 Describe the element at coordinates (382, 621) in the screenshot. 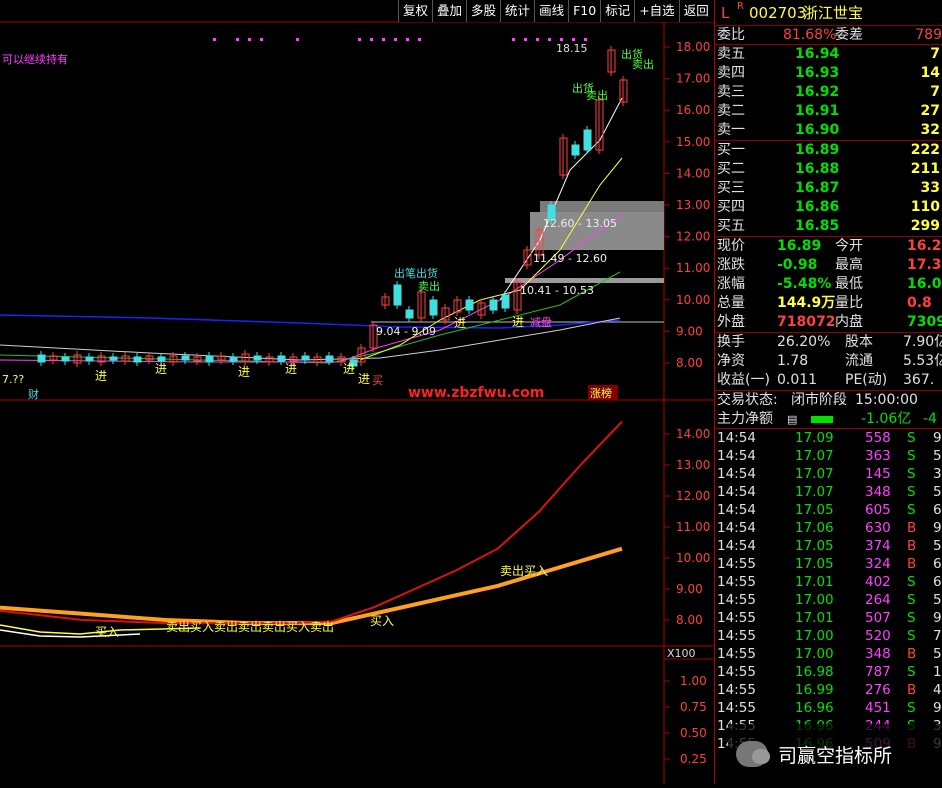

I see `indicator-label: 买入` at that location.